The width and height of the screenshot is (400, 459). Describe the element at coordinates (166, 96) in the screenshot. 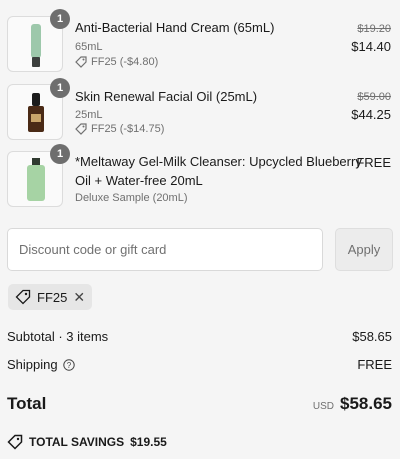

I see `product-name: Skin Renewal Facial Oil (25mL)` at that location.